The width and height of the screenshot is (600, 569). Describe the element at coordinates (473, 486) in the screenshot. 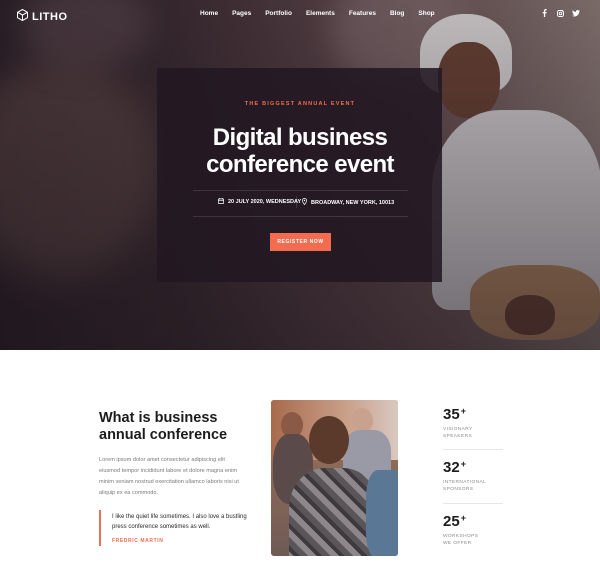

I see `stat-label: INTERNATIONAL SPONSORS` at that location.